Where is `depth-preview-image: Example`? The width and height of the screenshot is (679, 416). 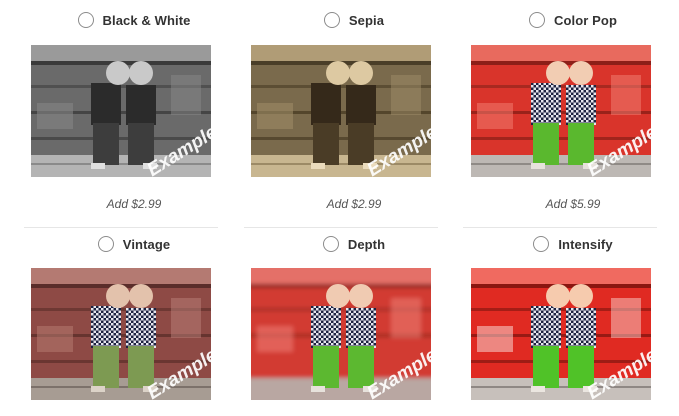 depth-preview-image: Example is located at coordinates (341, 334).